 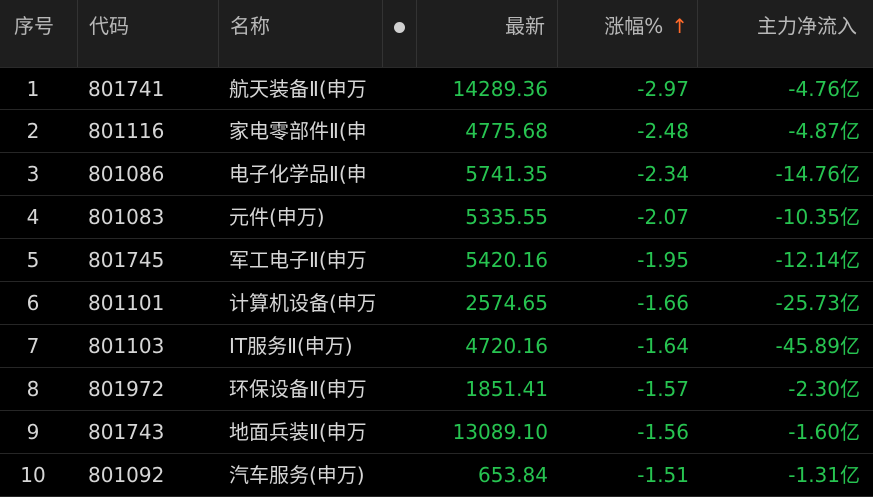 What do you see at coordinates (506, 174) in the screenshot?
I see `latest-price: 5741.35` at bounding box center [506, 174].